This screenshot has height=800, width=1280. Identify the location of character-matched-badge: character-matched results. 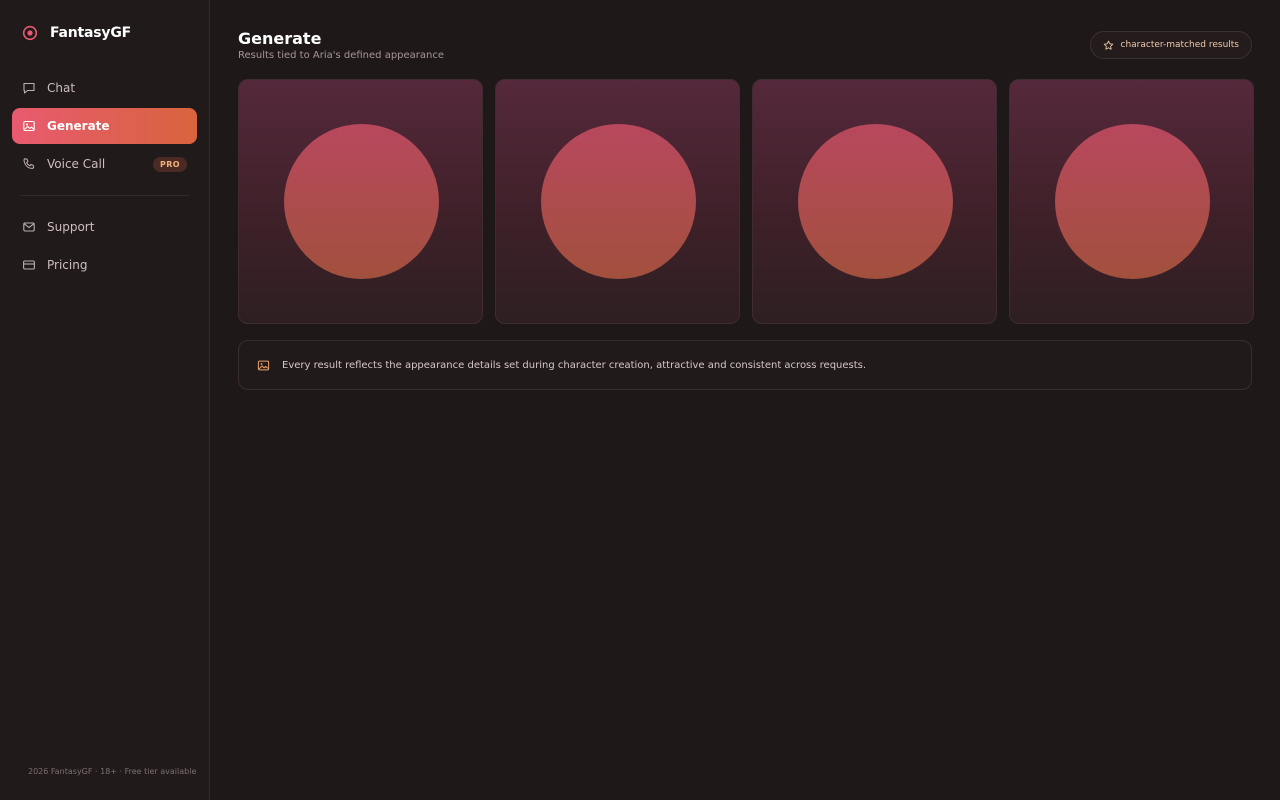
(1170, 45).